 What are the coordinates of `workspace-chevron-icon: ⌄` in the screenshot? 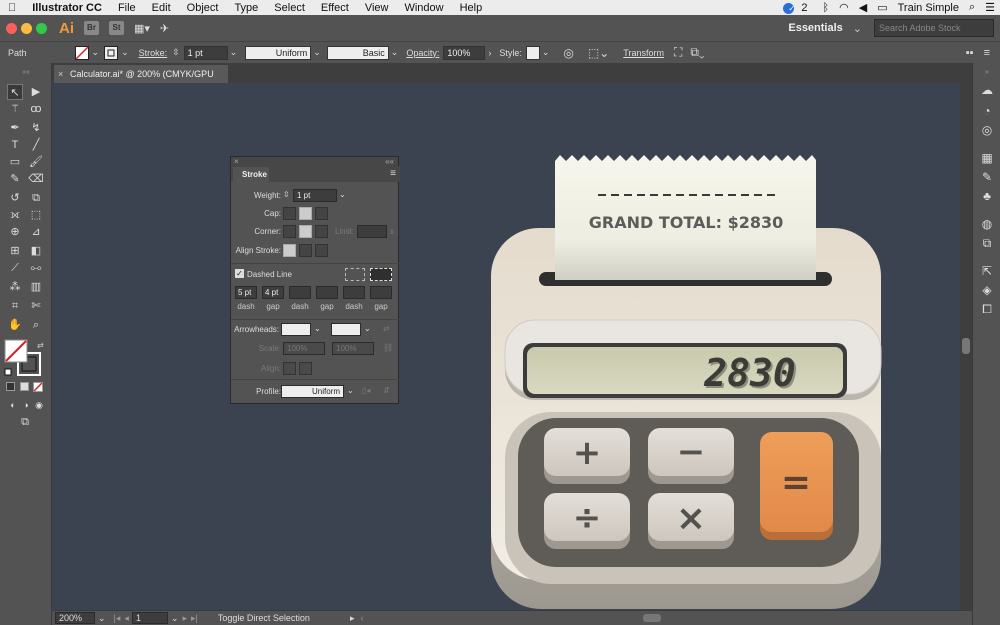 It's located at (857, 28).